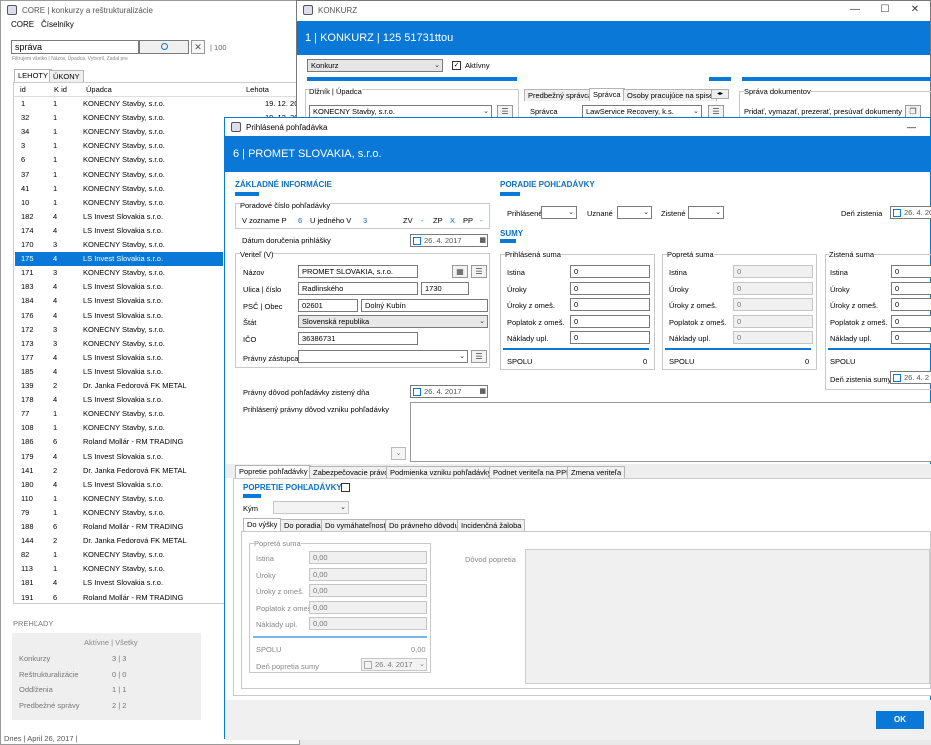 The image size is (931, 745). What do you see at coordinates (156, 104) in the screenshot?
I see `table-row: 1 1 KONECNY Stavby, s.r.o. 19. 12. 20` at bounding box center [156, 104].